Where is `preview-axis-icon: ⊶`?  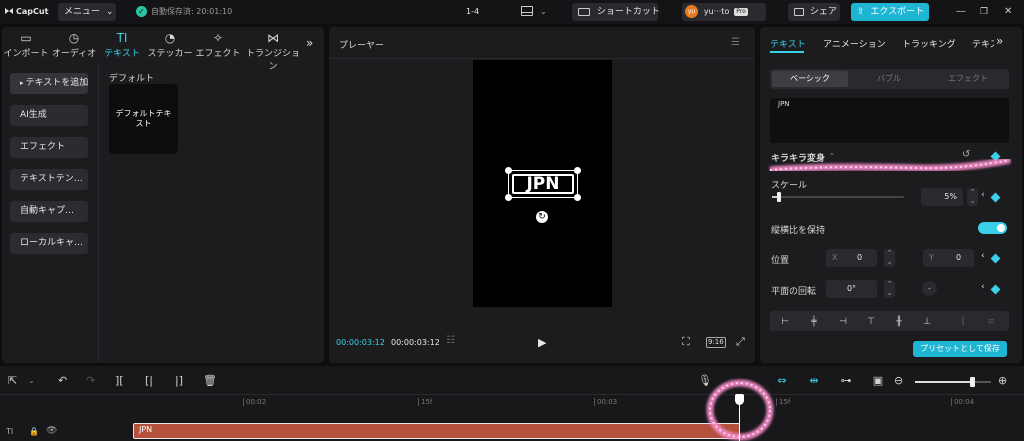
preview-axis-icon: ⊶ is located at coordinates (846, 381).